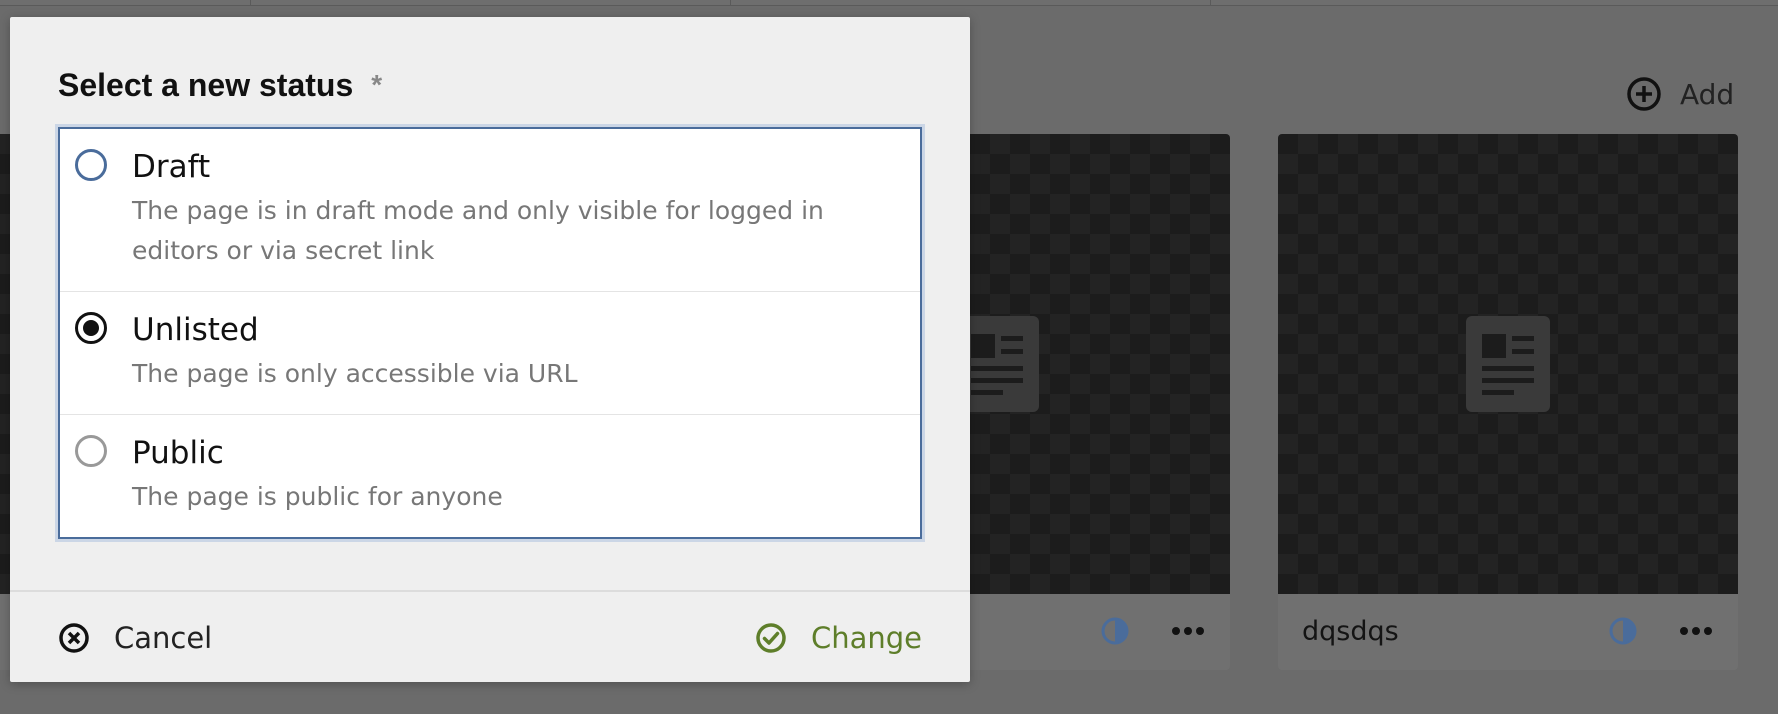 The width and height of the screenshot is (1778, 714). Describe the element at coordinates (74, 638) in the screenshot. I see `cancel-circle-icon` at that location.